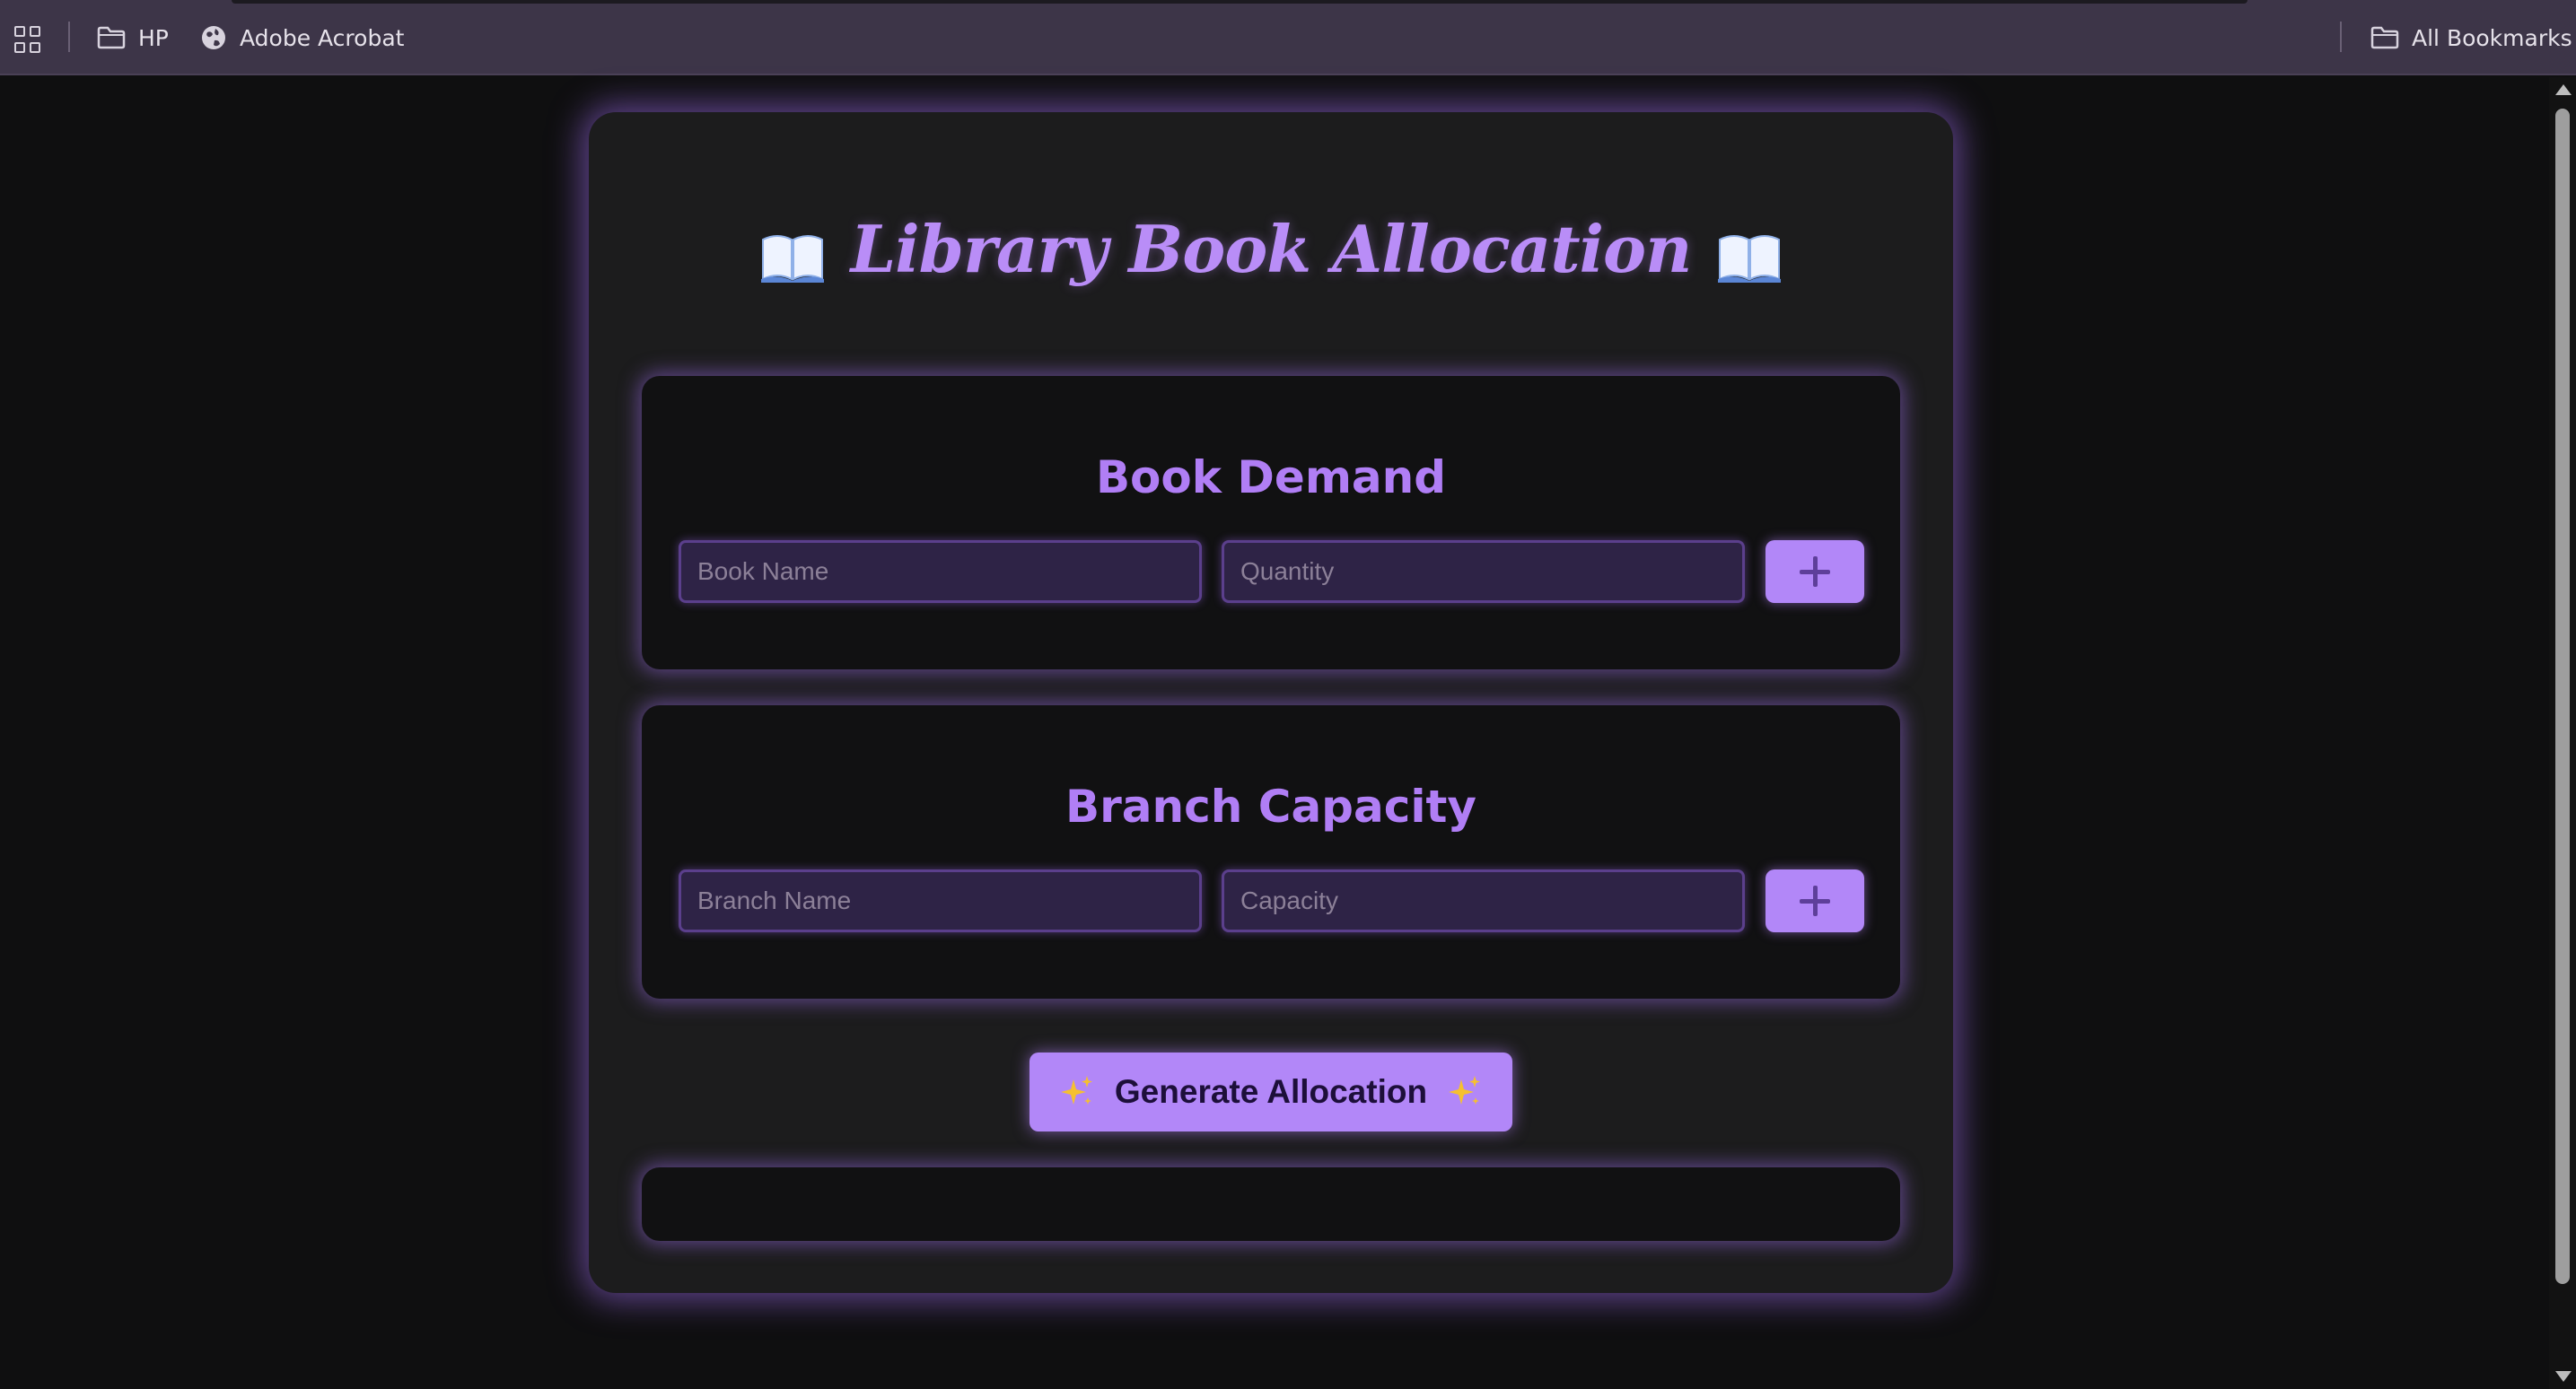 The image size is (2576, 1389). I want to click on all-bookmarks-label: All Bookmarks, so click(2492, 37).